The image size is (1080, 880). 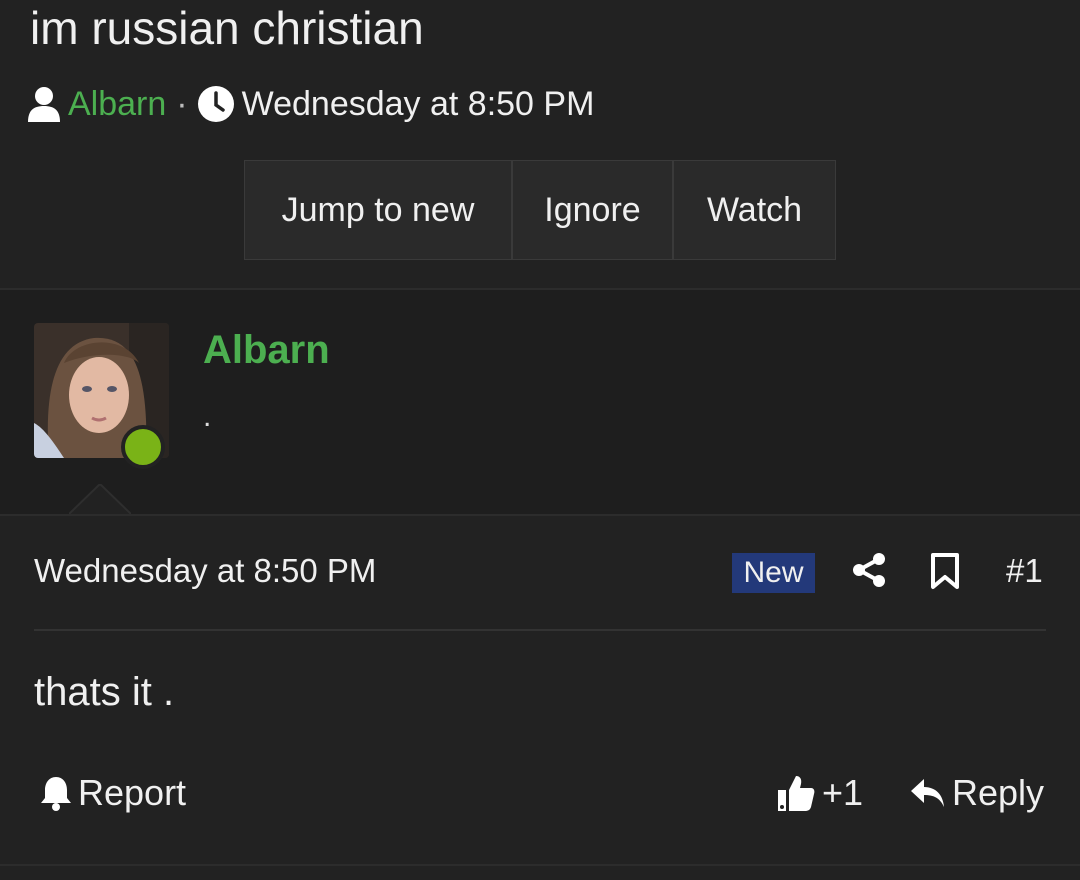 What do you see at coordinates (379, 210) in the screenshot?
I see `jump-to-new-button: Jump to new` at bounding box center [379, 210].